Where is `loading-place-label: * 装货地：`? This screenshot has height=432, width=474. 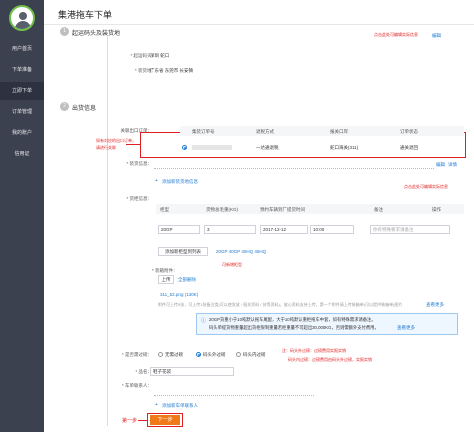 loading-place-label: * 装货地： is located at coordinates (145, 70).